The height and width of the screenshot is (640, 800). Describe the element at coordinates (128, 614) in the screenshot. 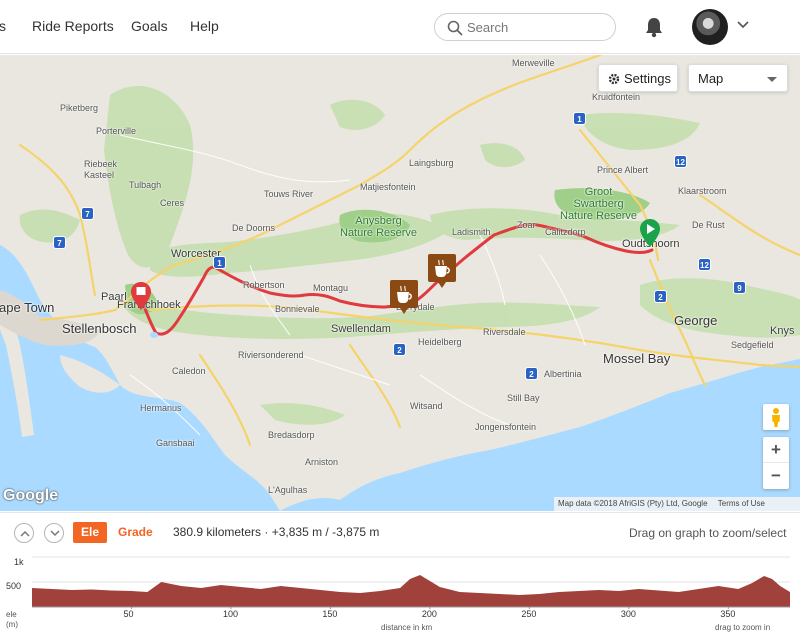

I see `x-tick-label: 50` at that location.